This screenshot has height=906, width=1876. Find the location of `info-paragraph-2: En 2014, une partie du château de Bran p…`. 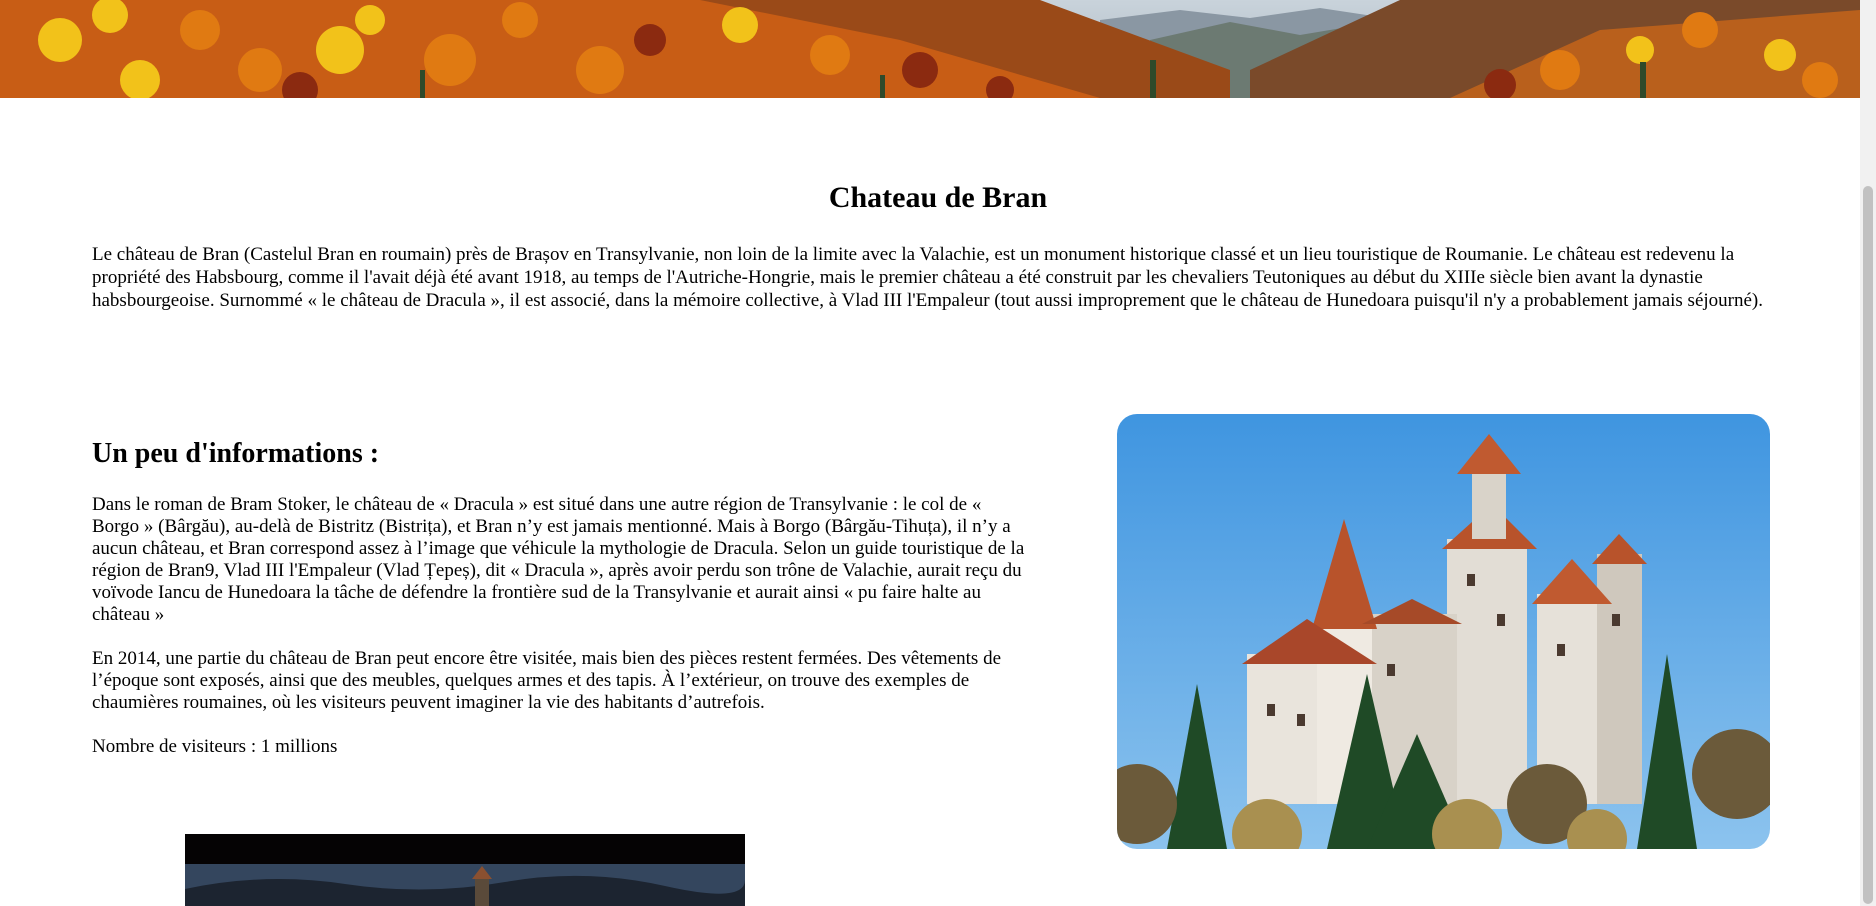

info-paragraph-2: En 2014, une partie du château de Bran p… is located at coordinates (547, 680).